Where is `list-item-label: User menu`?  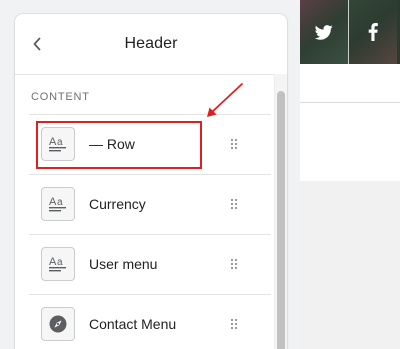 list-item-label: User menu is located at coordinates (123, 264).